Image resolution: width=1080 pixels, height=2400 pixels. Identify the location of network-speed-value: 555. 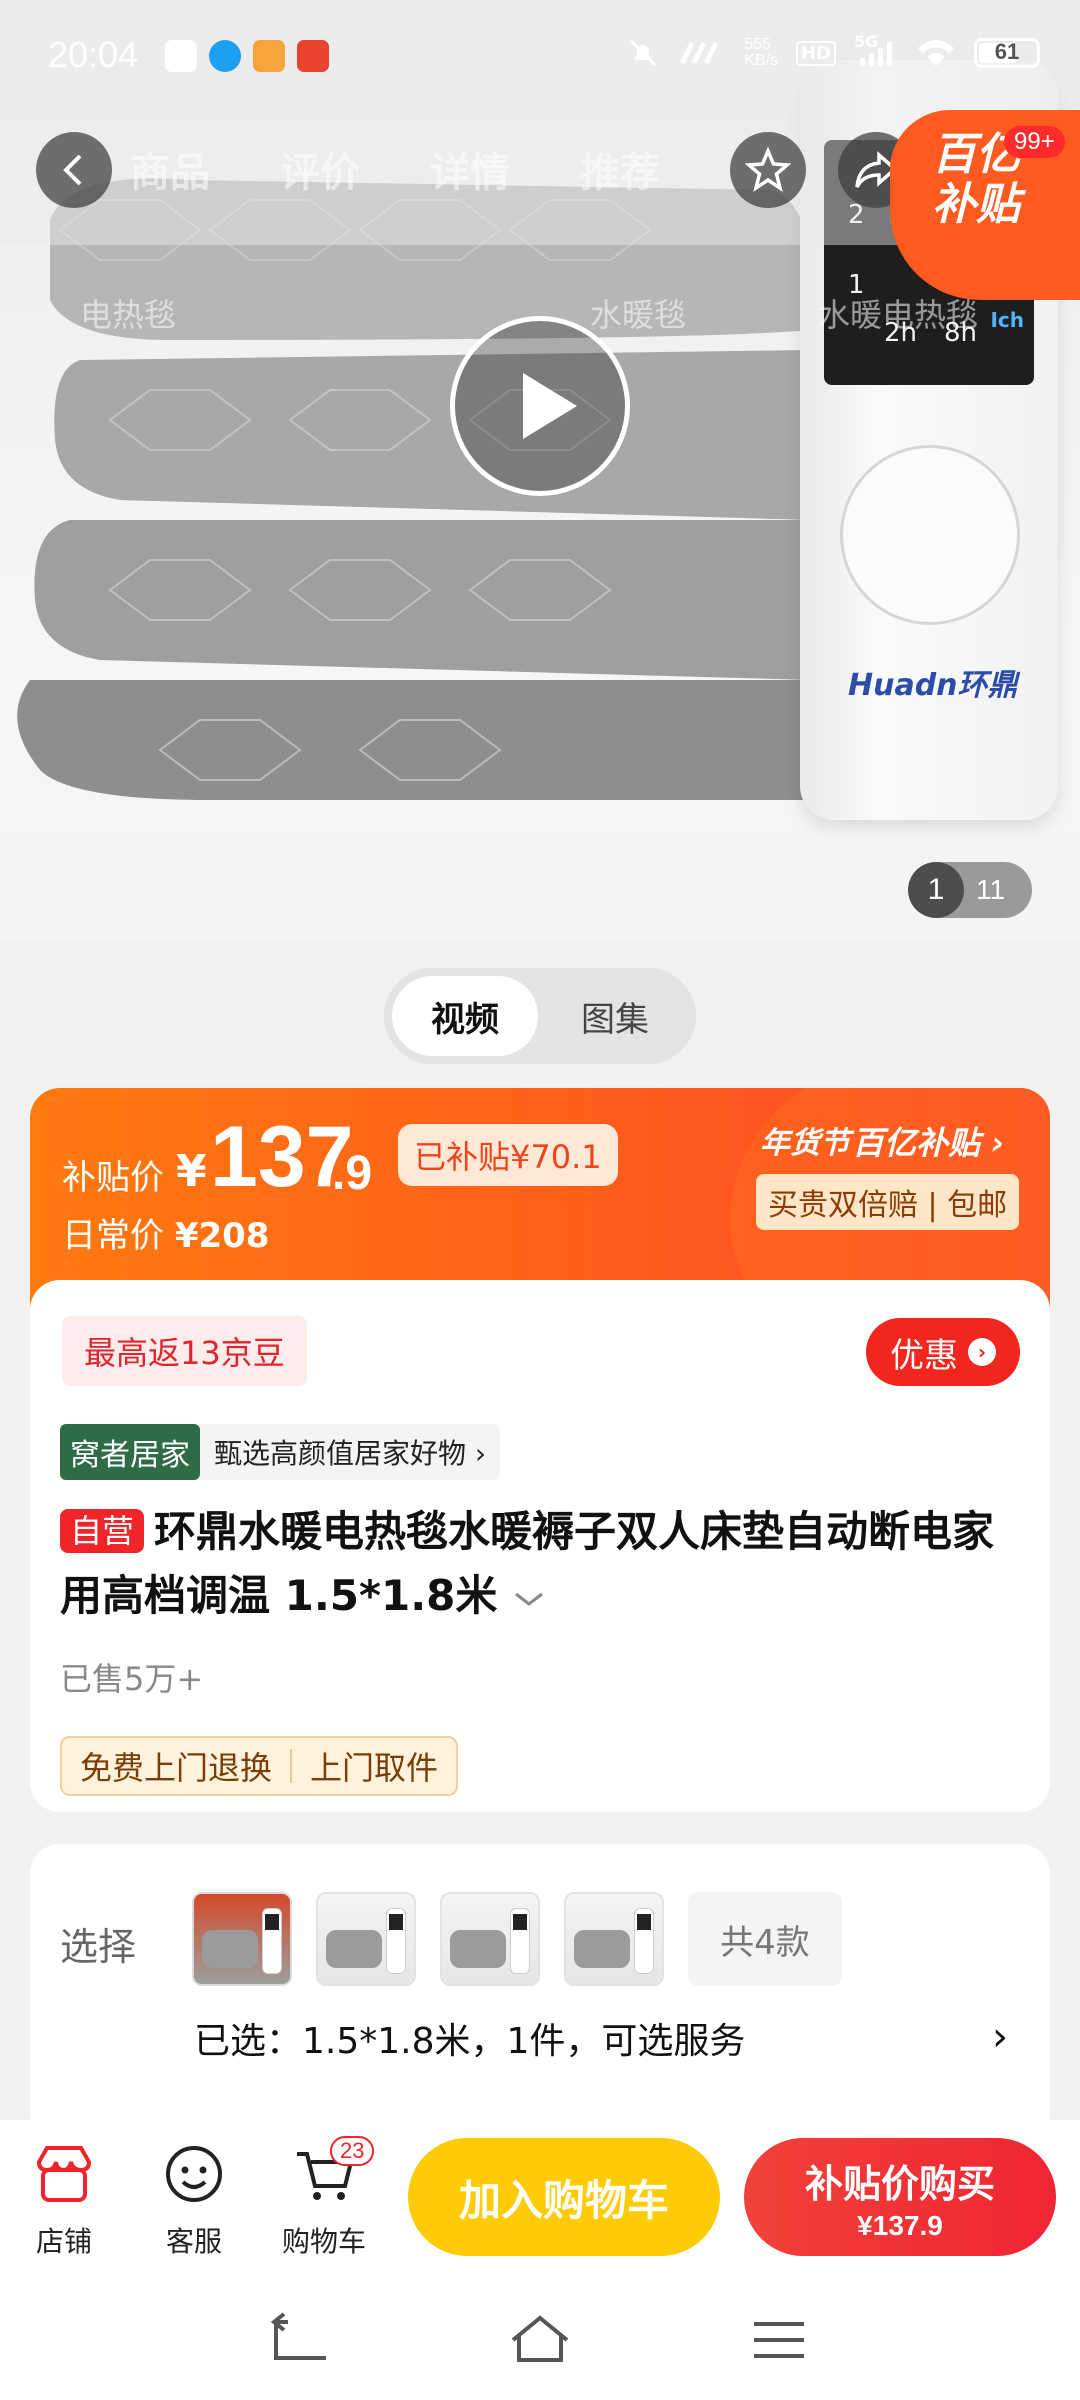
(757, 44).